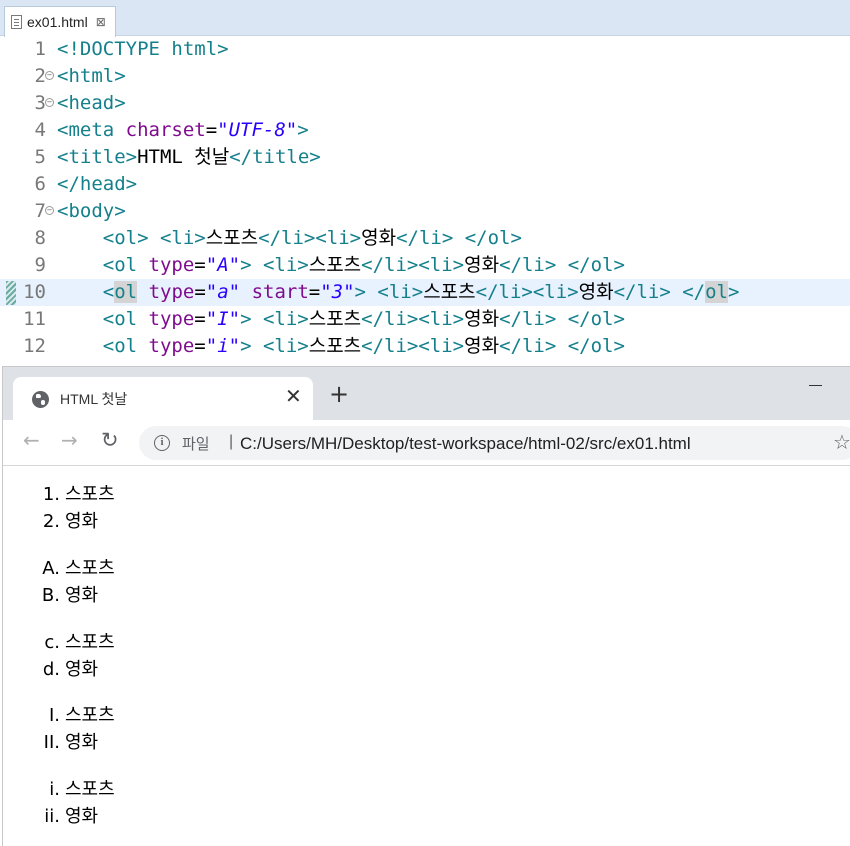 The width and height of the screenshot is (850, 846). I want to click on code-token: "UTF-8", so click(257, 130).